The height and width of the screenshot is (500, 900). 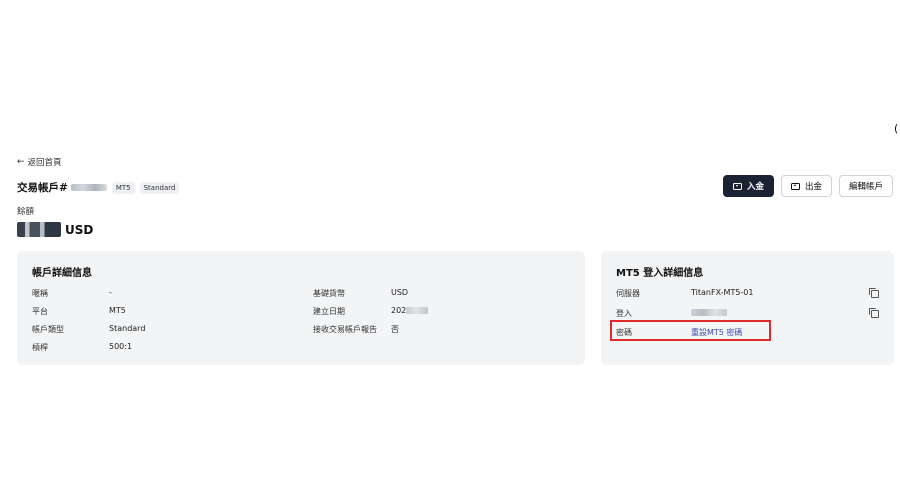 What do you see at coordinates (123, 187) in the screenshot?
I see `platform-chip: MT5` at bounding box center [123, 187].